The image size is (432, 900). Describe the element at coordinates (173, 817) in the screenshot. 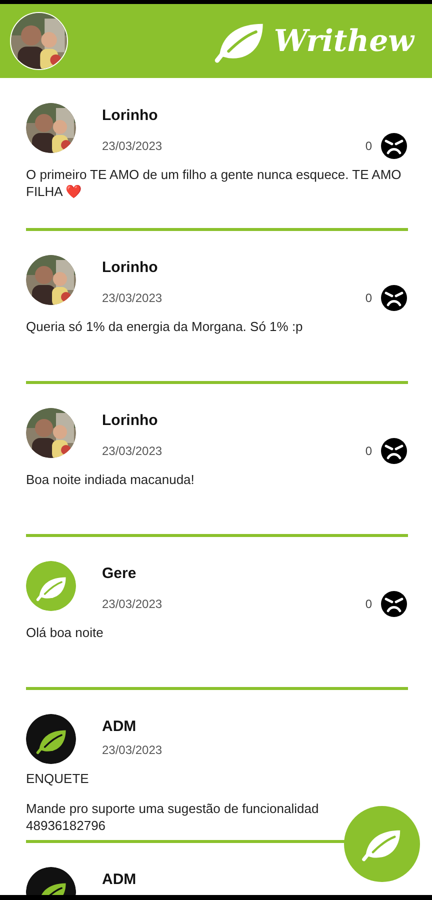

I see `post-text: Mande pro suporte uma sugestão de funcionalidad 48936182796` at that location.